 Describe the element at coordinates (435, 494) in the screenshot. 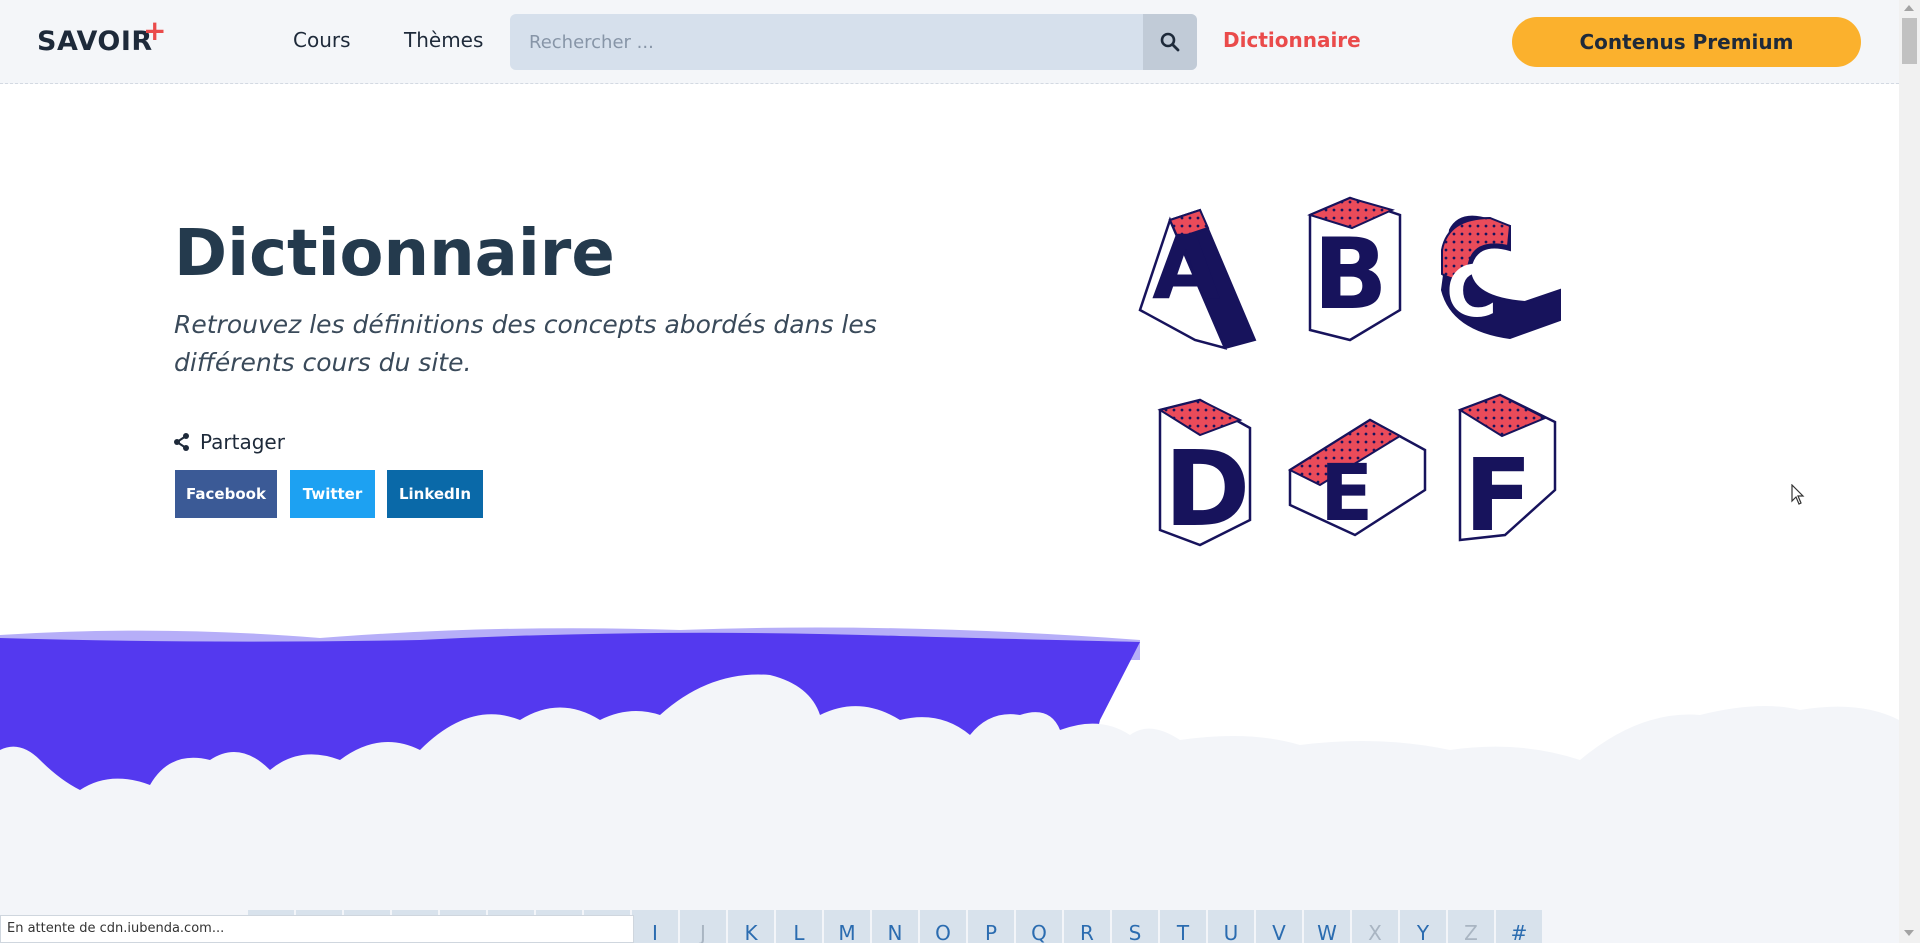

I see `share-linkedin-button: LinkedIn` at that location.